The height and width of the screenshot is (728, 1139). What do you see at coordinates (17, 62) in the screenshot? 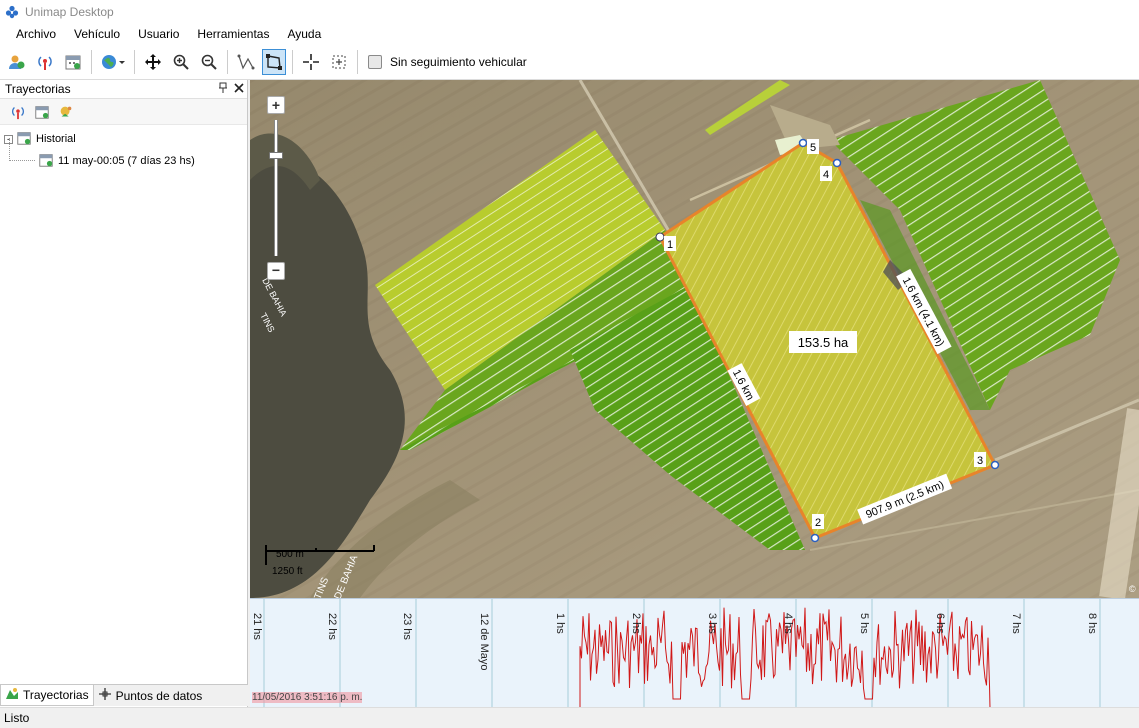
I see `users-icon` at bounding box center [17, 62].